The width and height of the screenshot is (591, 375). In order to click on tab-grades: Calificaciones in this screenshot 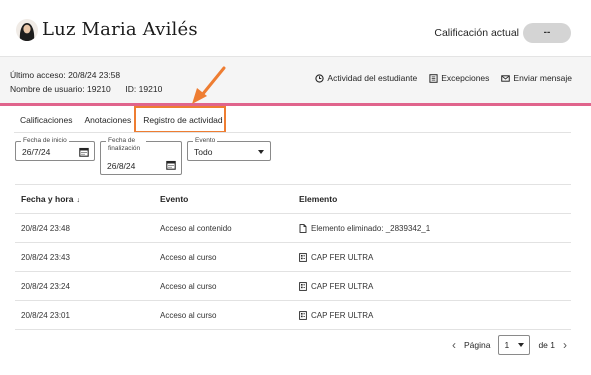, I will do `click(46, 120)`.